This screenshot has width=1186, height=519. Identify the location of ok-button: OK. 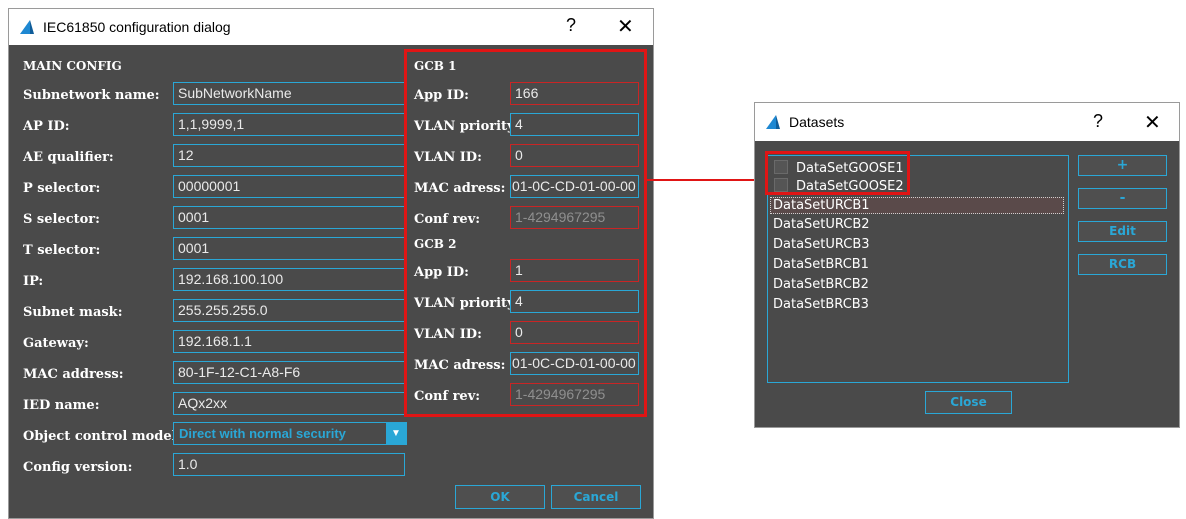
(500, 497).